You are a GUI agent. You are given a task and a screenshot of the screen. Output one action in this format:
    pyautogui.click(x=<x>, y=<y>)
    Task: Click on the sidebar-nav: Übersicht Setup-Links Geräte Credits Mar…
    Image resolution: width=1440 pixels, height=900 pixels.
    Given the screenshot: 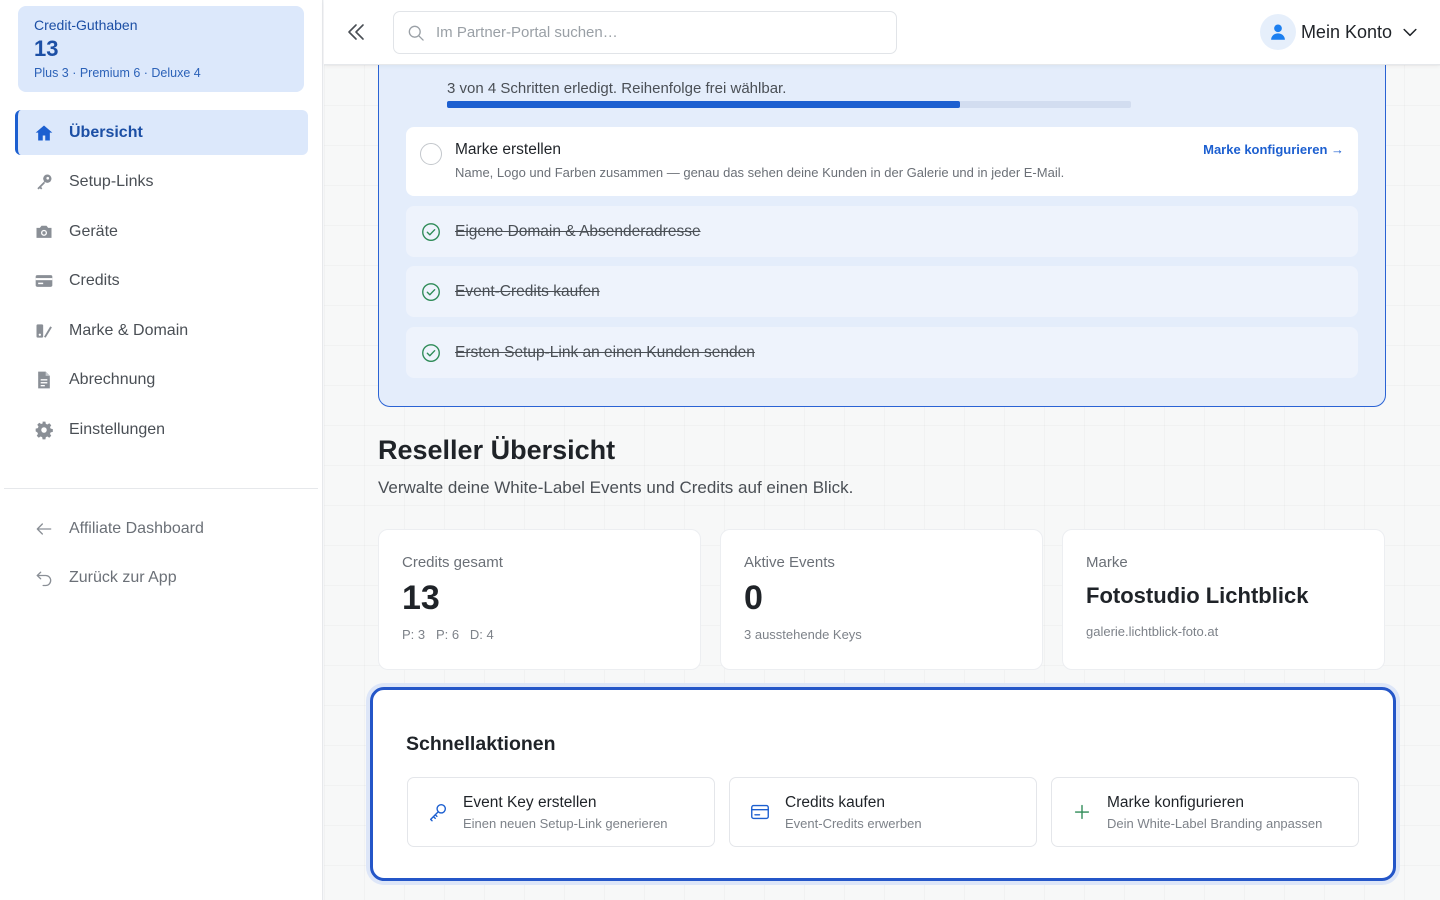 What is the action you would take?
    pyautogui.click(x=161, y=283)
    